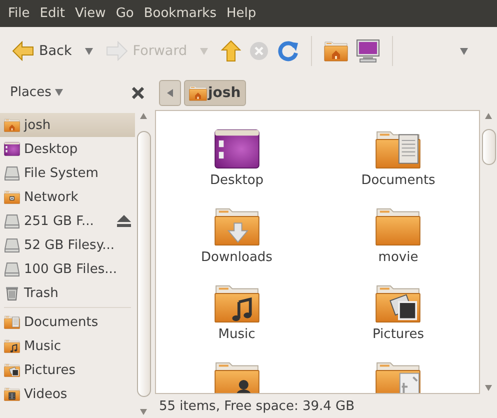  I want to click on menu-item: Bookmarks, so click(180, 13).